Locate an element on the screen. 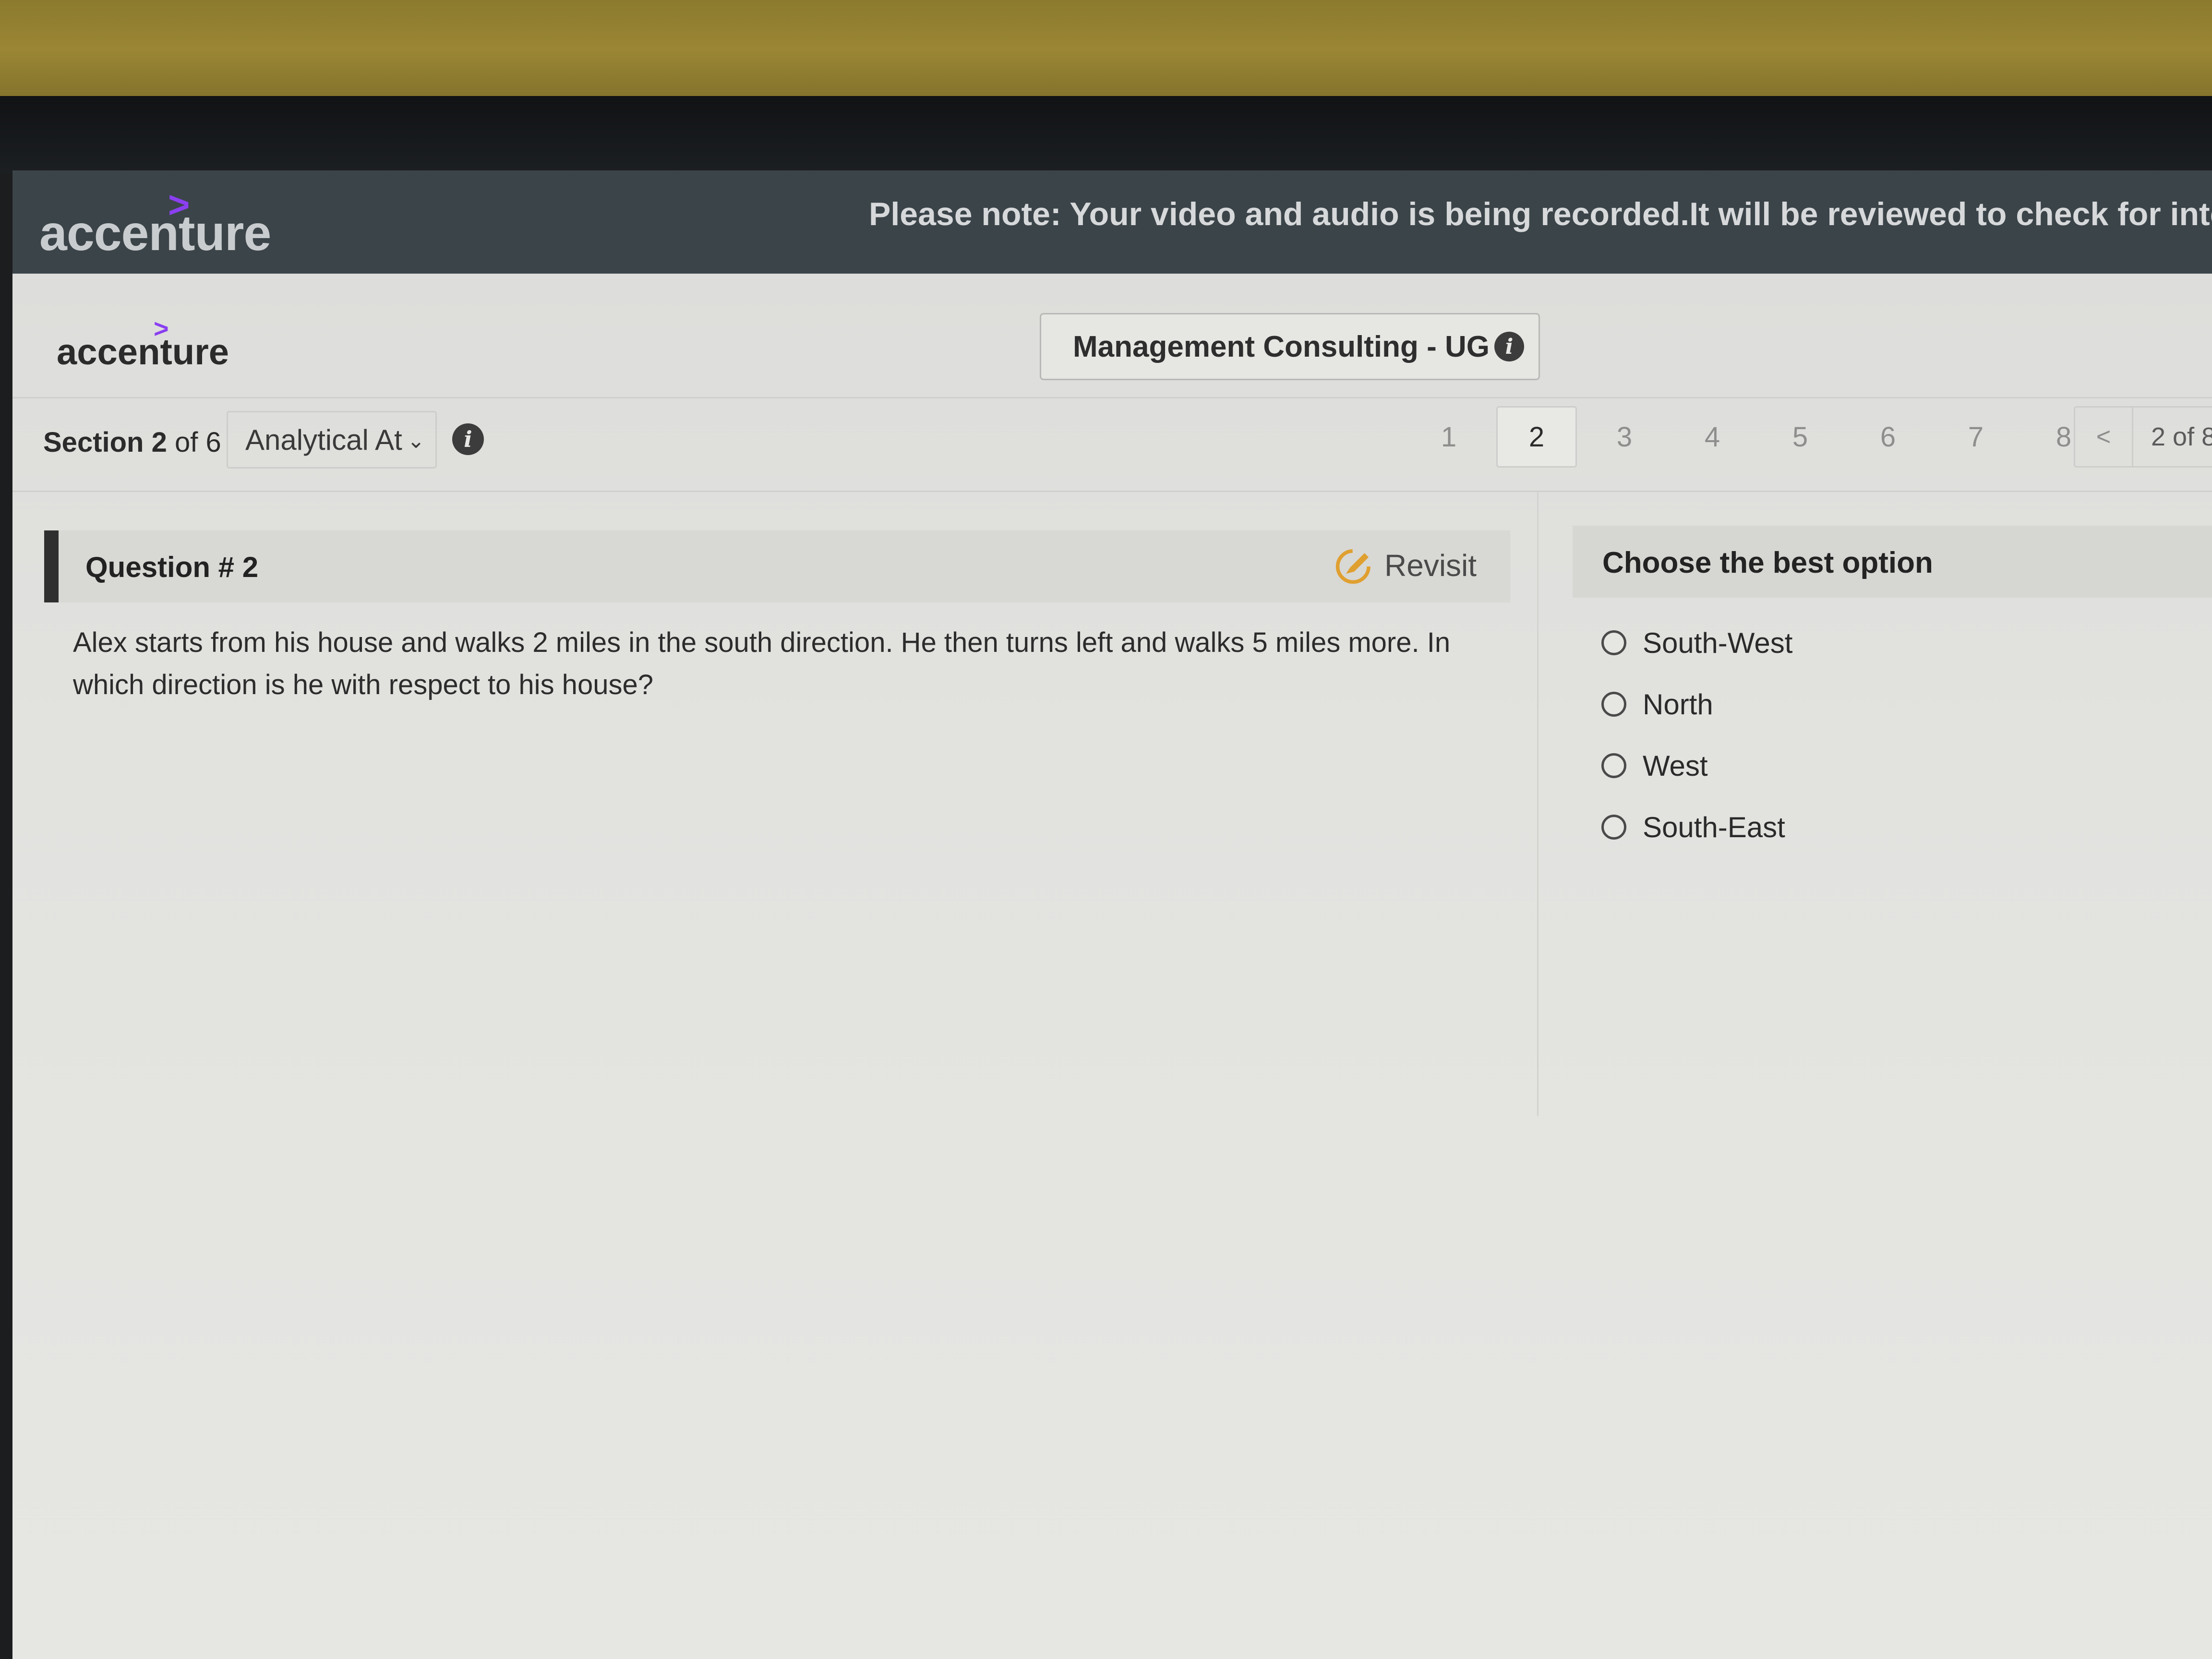 This screenshot has height=1659, width=2212. question-count: 2 of 8 is located at coordinates (2172, 437).